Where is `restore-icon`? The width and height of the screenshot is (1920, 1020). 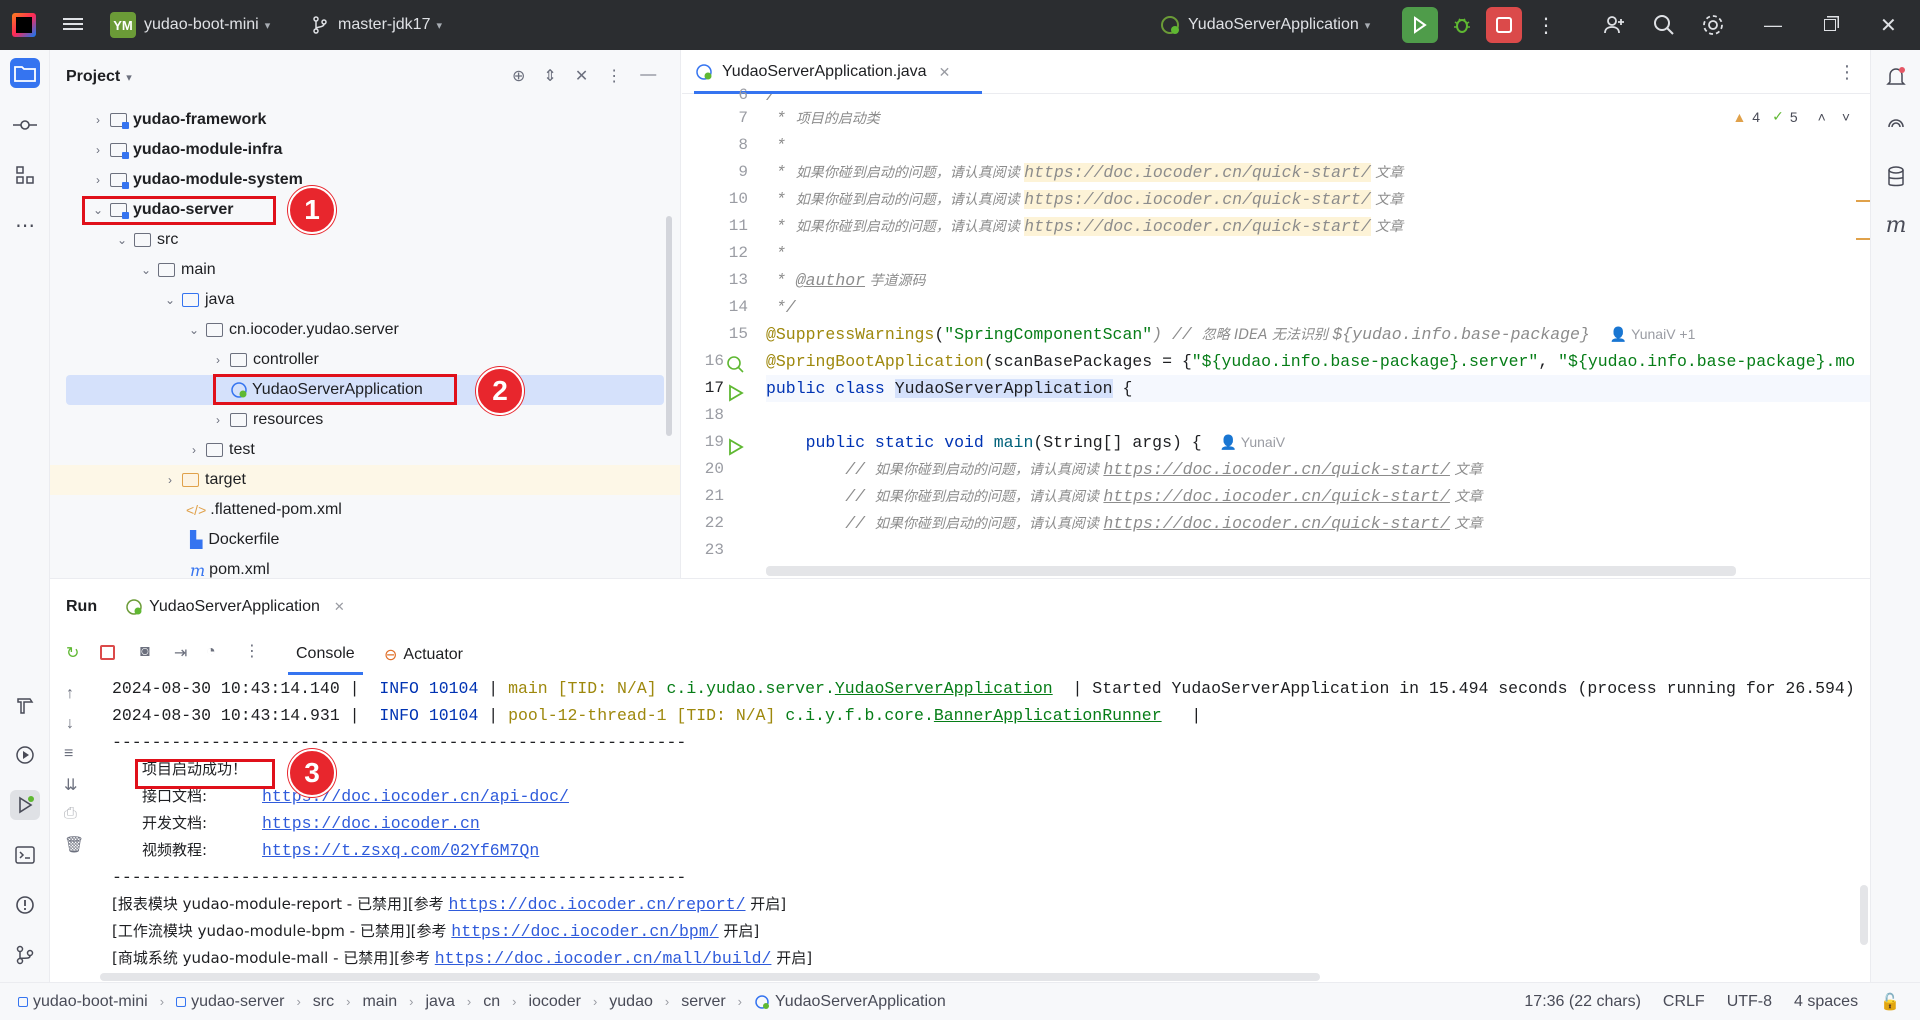
restore-icon is located at coordinates (1830, 25).